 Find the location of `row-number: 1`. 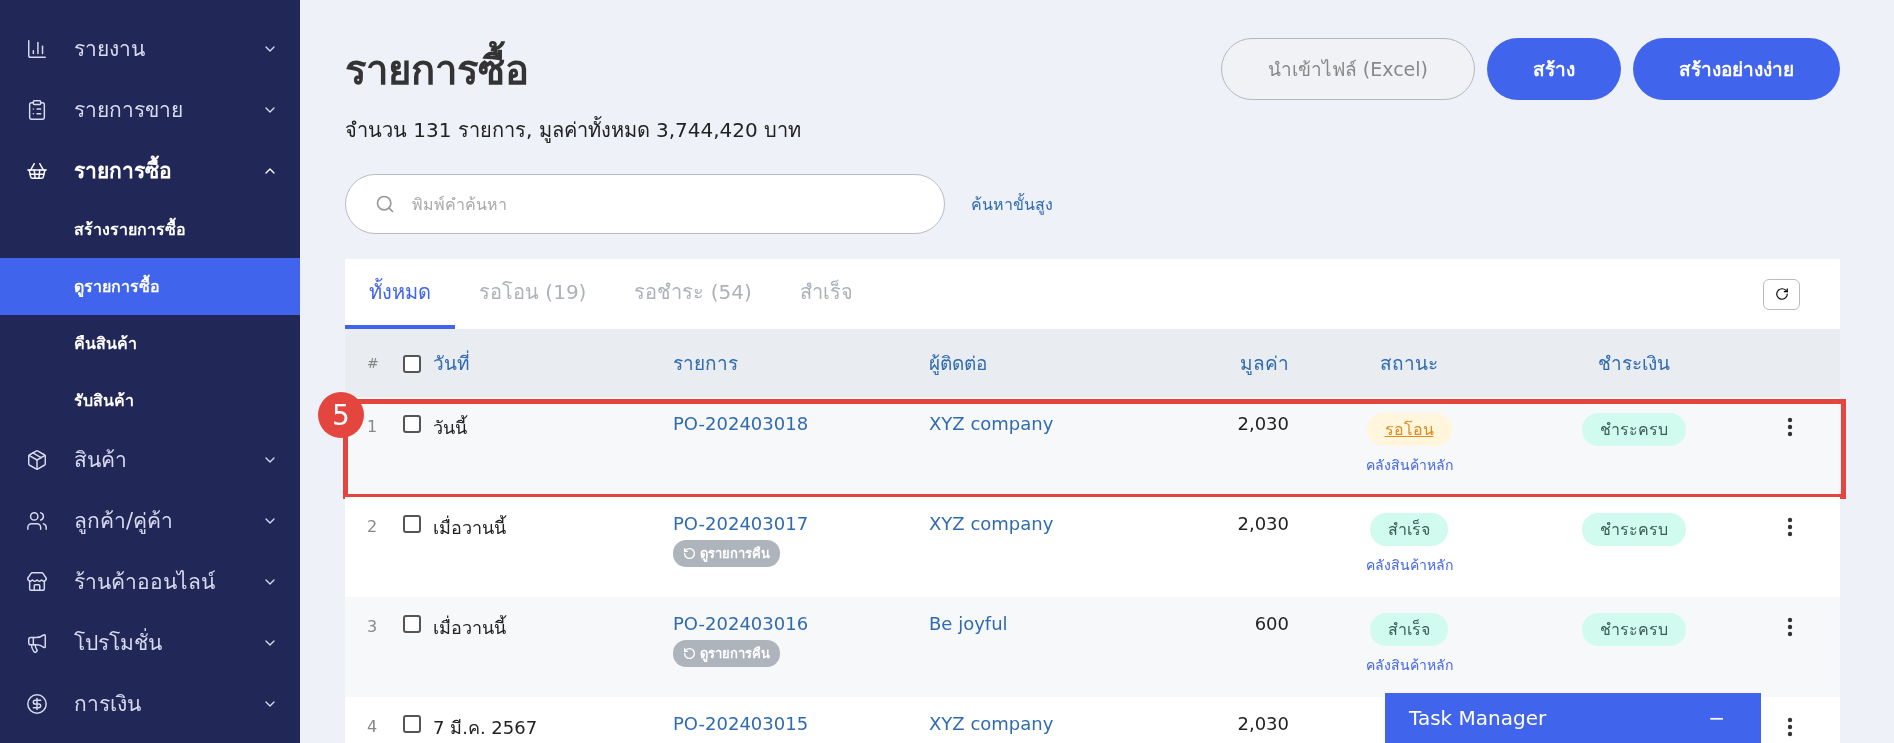

row-number: 1 is located at coordinates (372, 427).